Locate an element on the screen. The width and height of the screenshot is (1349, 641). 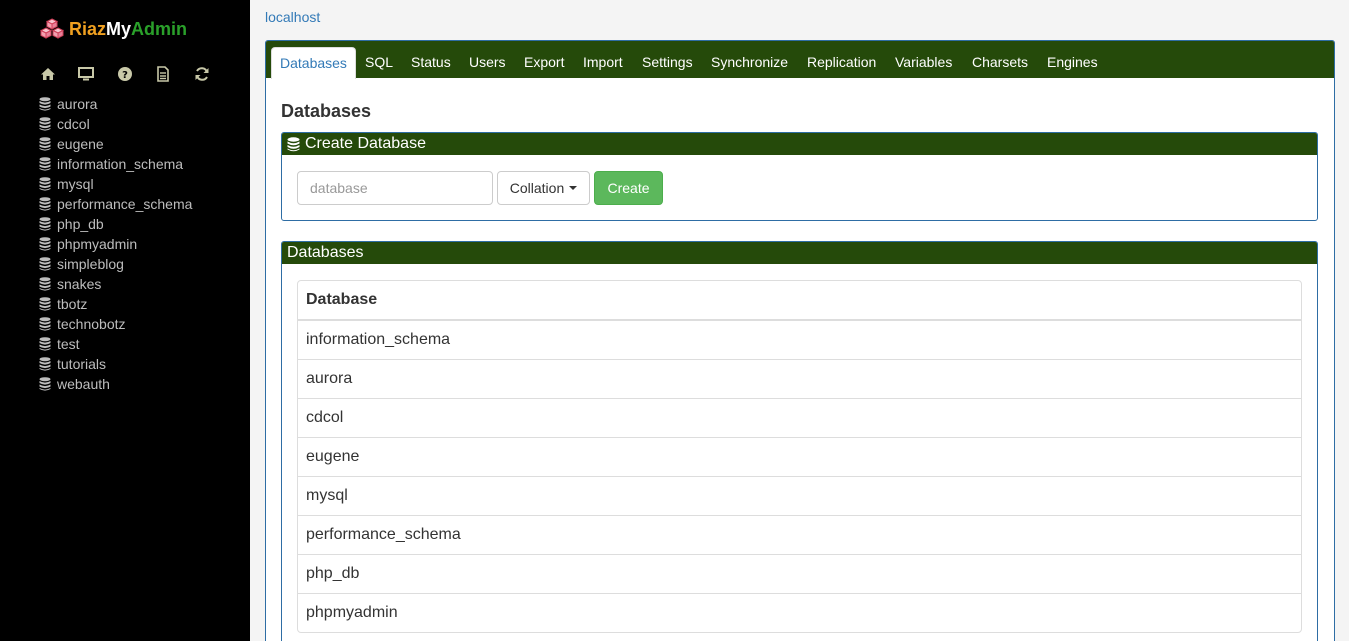
monitor-icon is located at coordinates (86, 73).